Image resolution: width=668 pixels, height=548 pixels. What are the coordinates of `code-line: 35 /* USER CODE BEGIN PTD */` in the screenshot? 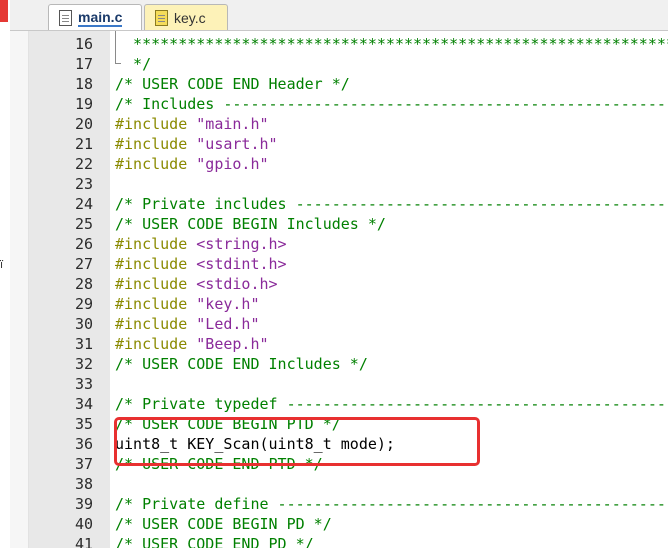 It's located at (339, 424).